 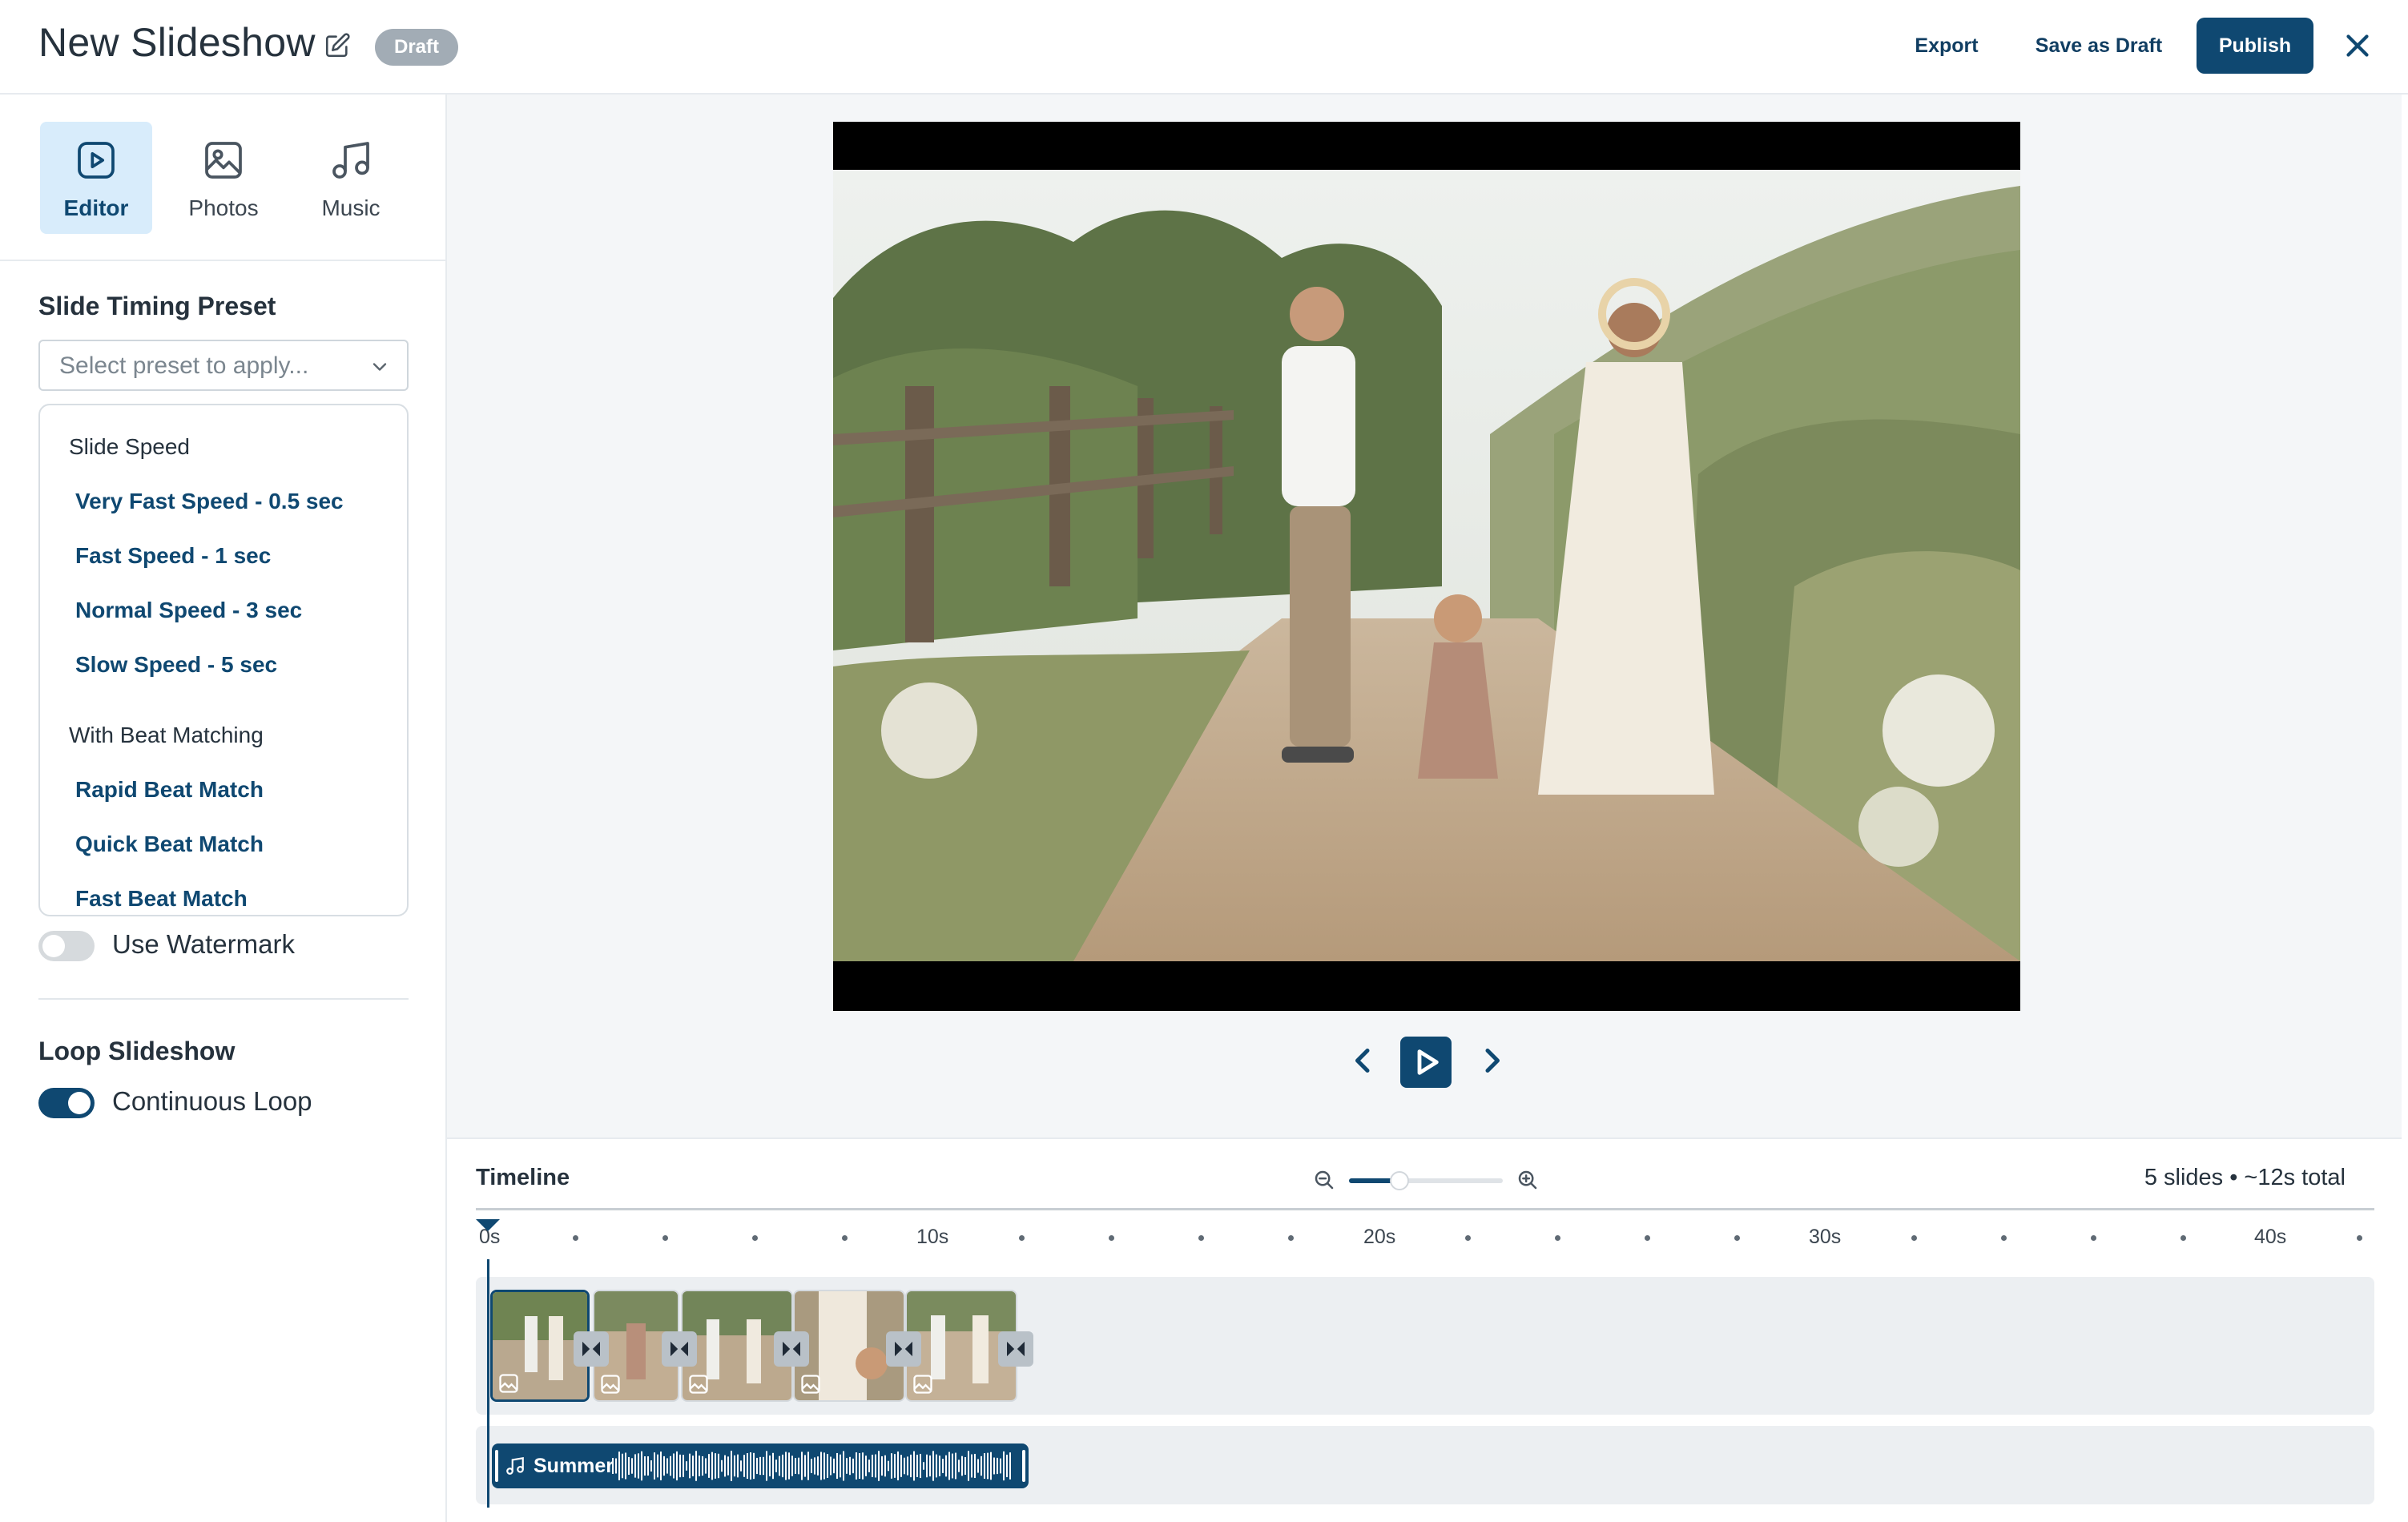 What do you see at coordinates (574, 1466) in the screenshot?
I see `audio-track-name: Summer` at bounding box center [574, 1466].